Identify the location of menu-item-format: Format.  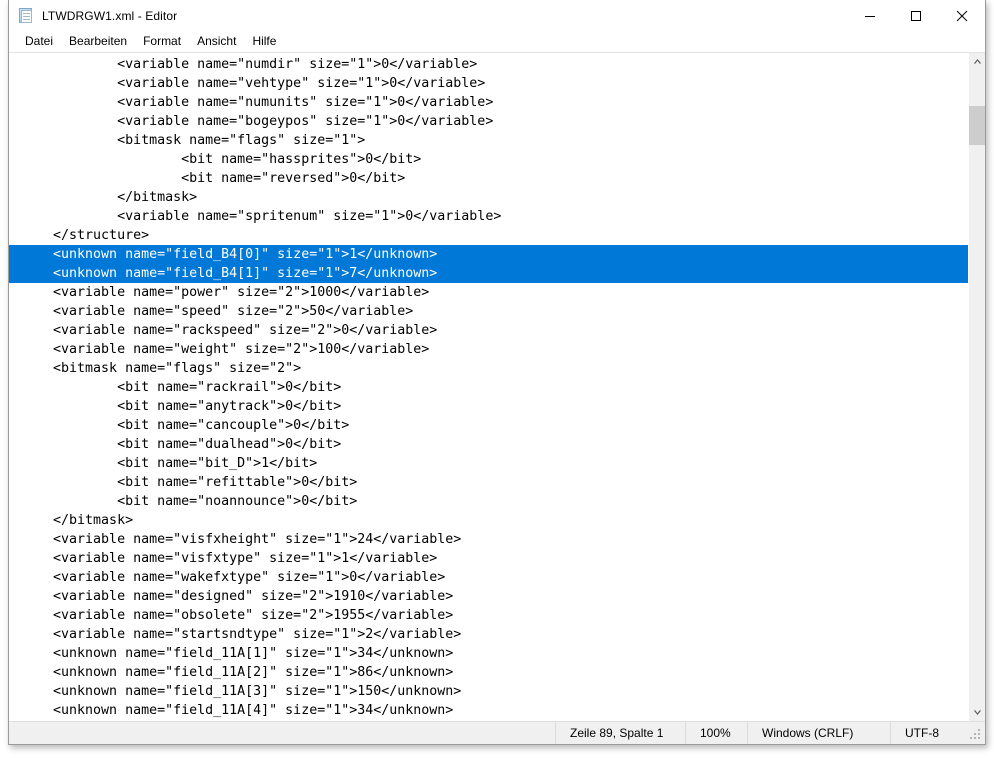
(162, 41).